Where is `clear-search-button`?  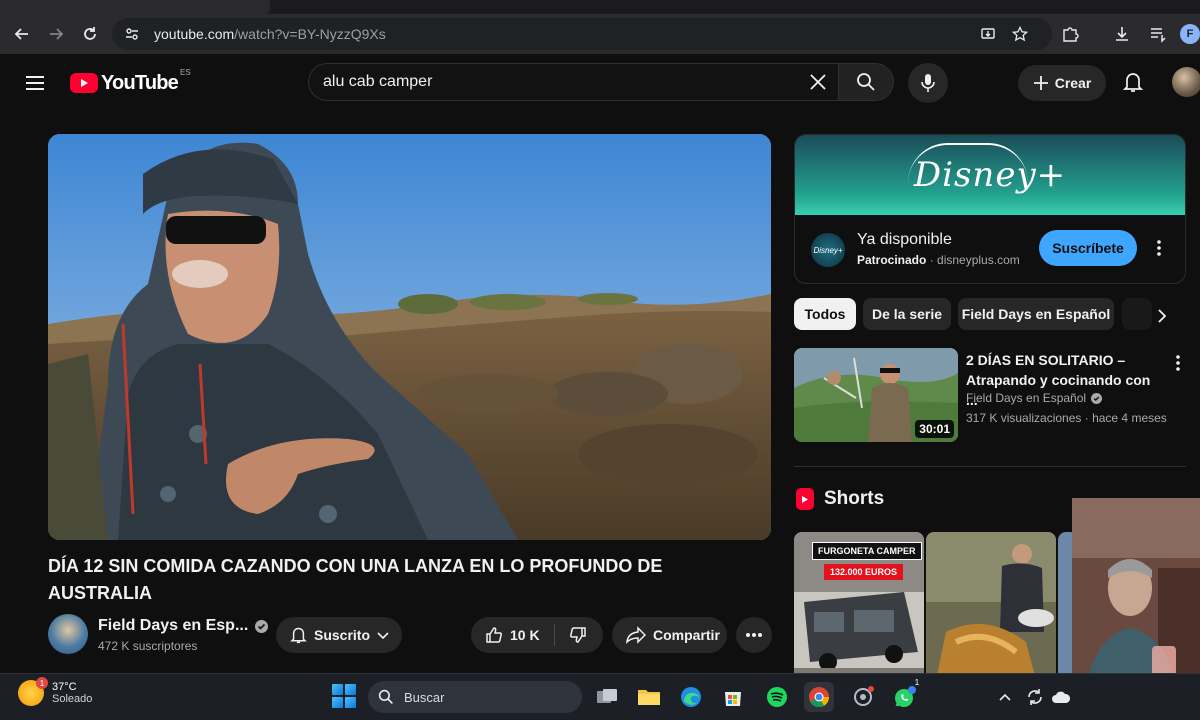 clear-search-button is located at coordinates (818, 82).